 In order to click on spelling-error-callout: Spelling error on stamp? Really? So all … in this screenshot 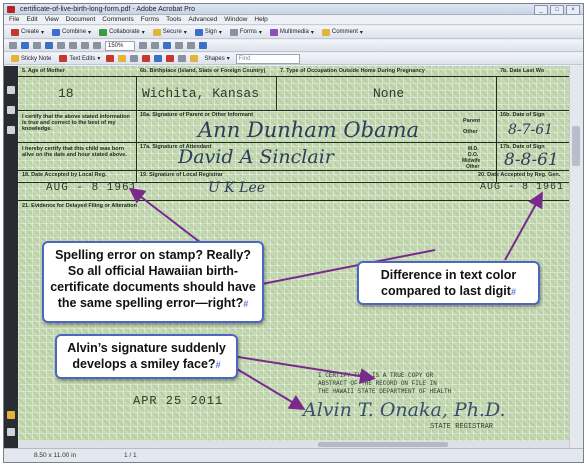, I will do `click(153, 282)`.